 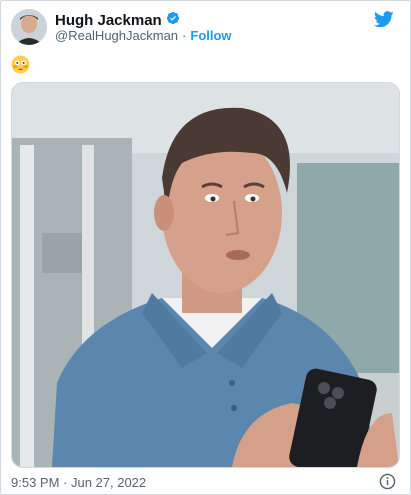 What do you see at coordinates (108, 20) in the screenshot?
I see `author-display-name: Hugh Jackman` at bounding box center [108, 20].